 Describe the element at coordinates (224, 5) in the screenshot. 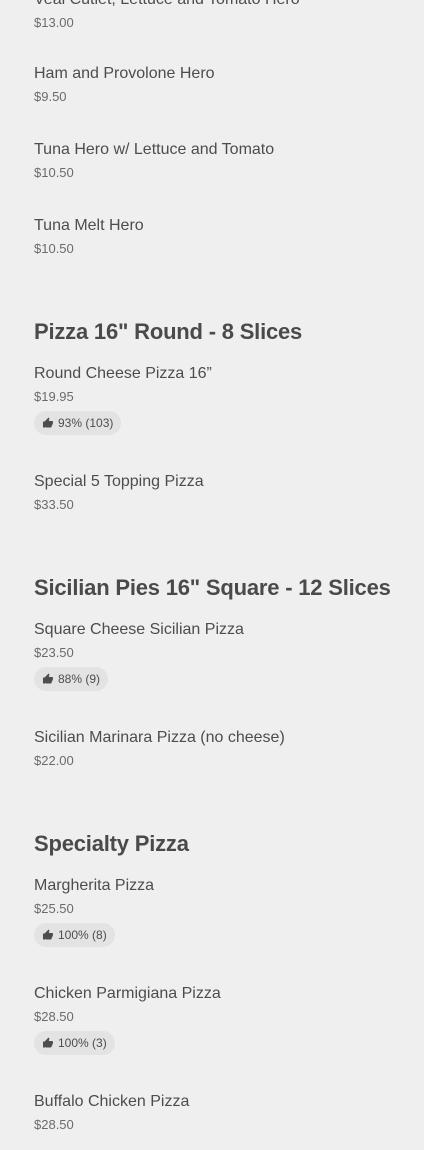

I see `item-name: Veal Cutlet, Lettuce and Tomato Hero` at that location.